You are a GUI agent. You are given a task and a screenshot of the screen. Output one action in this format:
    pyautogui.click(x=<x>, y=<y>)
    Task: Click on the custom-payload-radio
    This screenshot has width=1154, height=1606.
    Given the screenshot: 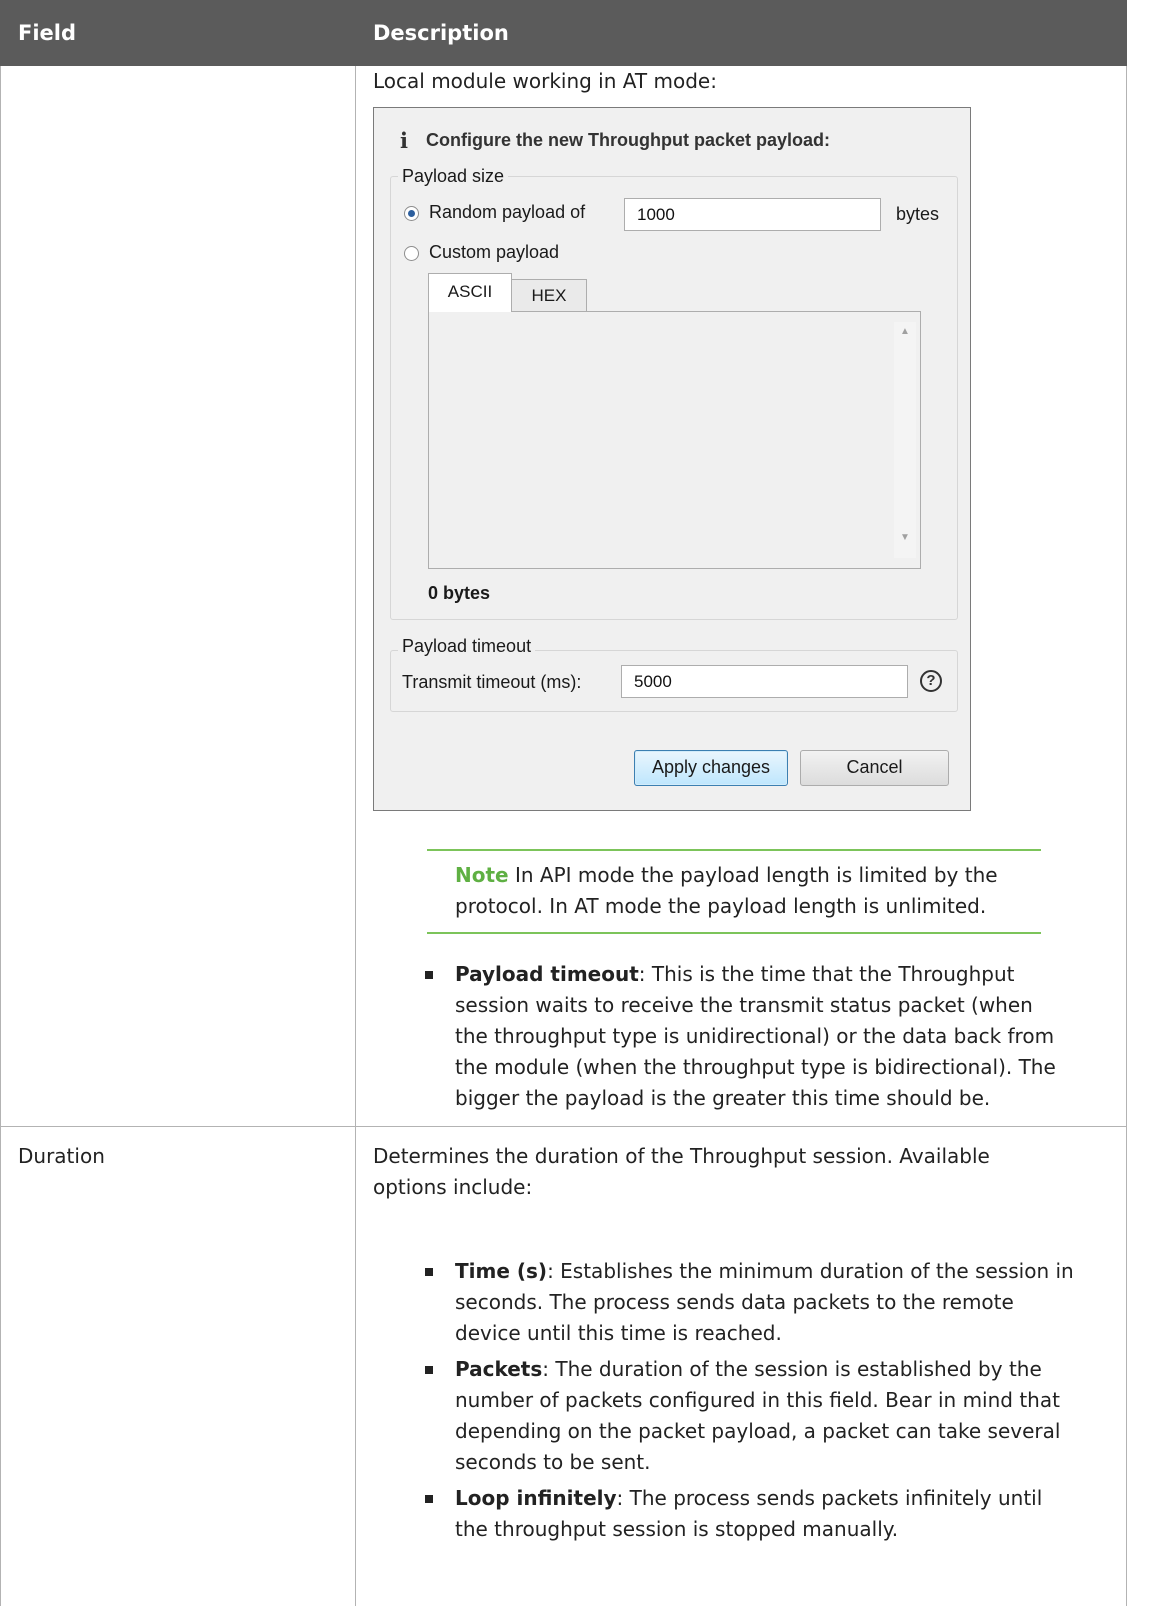 What is the action you would take?
    pyautogui.click(x=411, y=253)
    